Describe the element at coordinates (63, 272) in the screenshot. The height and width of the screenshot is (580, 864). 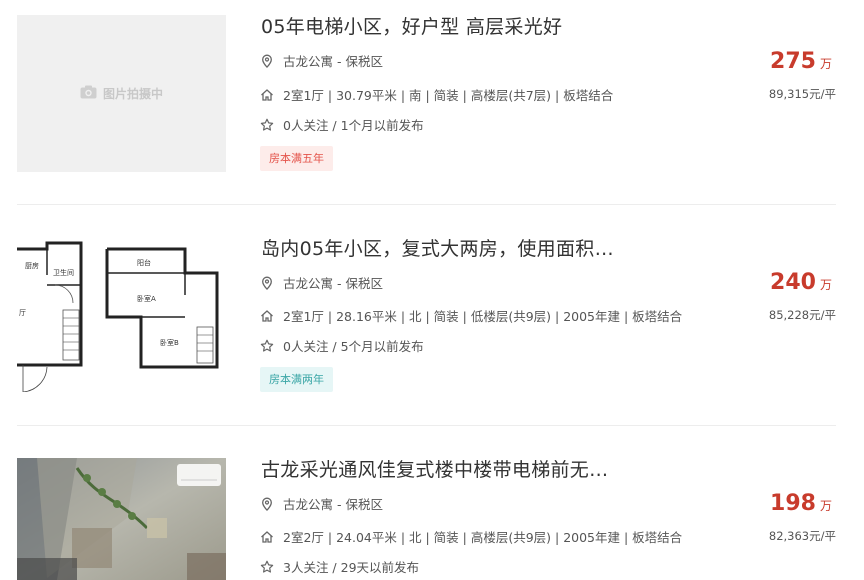
I see `floorplan-label: 卫生间` at that location.